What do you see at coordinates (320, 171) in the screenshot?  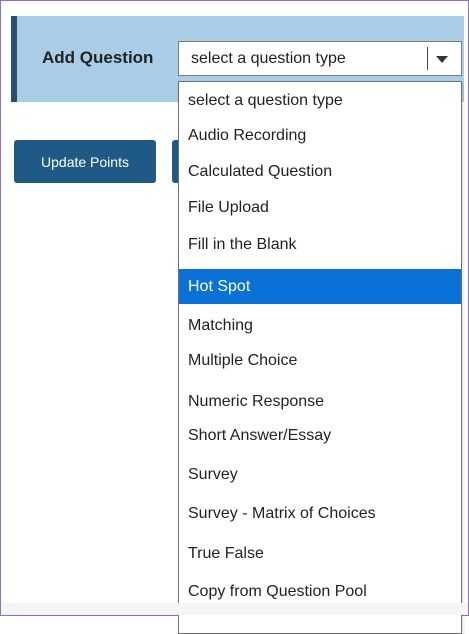 I see `option-calculated-question: Calculated Question` at bounding box center [320, 171].